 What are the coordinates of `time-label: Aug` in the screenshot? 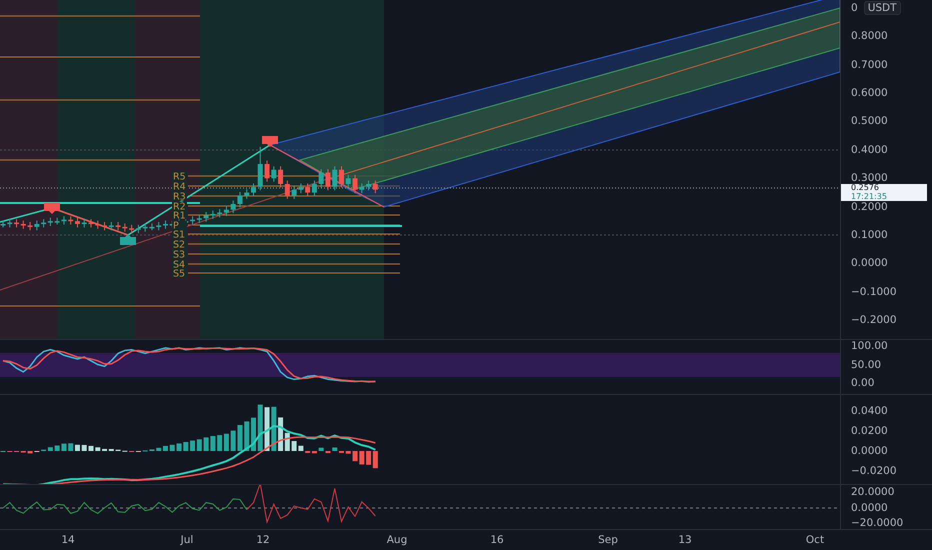 It's located at (397, 540).